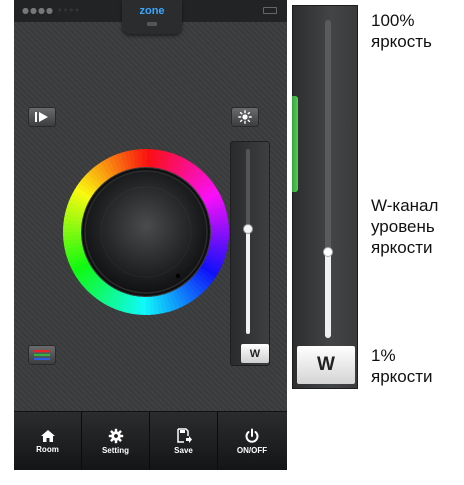 The image size is (464, 485). I want to click on w-slider-panel, so click(250, 253).